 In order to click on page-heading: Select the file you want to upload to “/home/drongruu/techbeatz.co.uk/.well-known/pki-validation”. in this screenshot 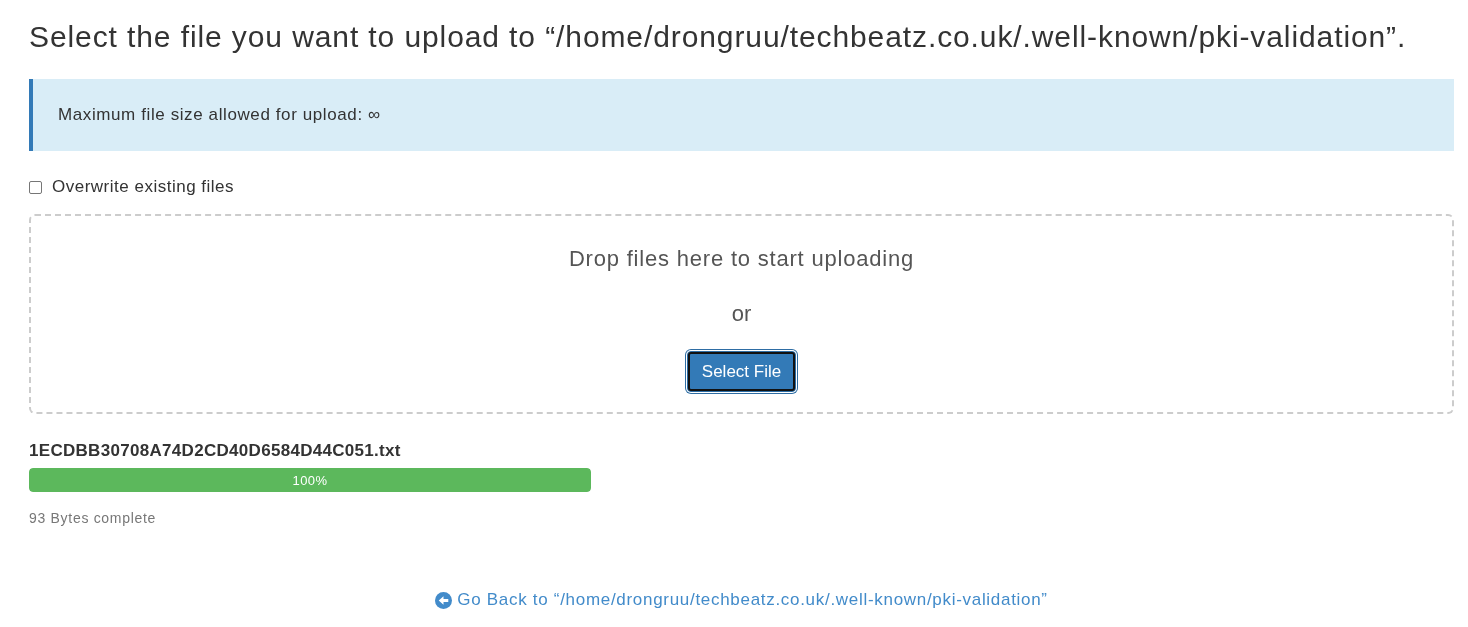, I will do `click(718, 37)`.